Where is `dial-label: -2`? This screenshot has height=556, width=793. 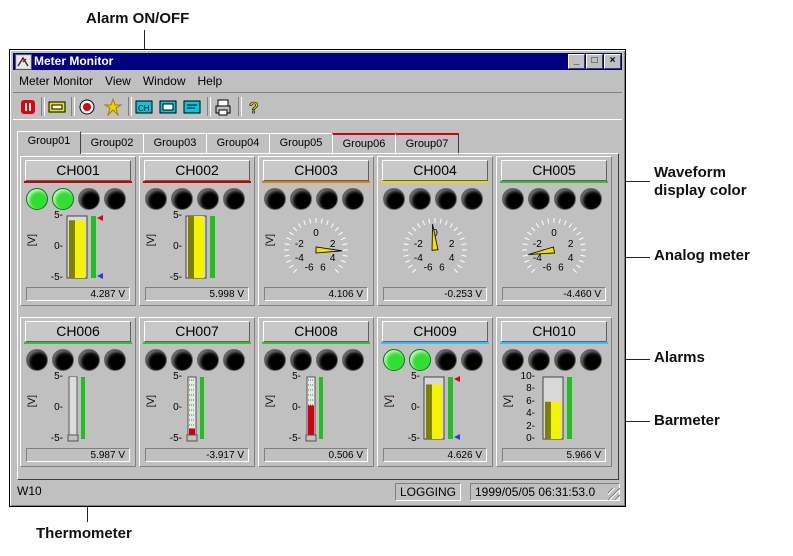
dial-label: -2 is located at coordinates (537, 244).